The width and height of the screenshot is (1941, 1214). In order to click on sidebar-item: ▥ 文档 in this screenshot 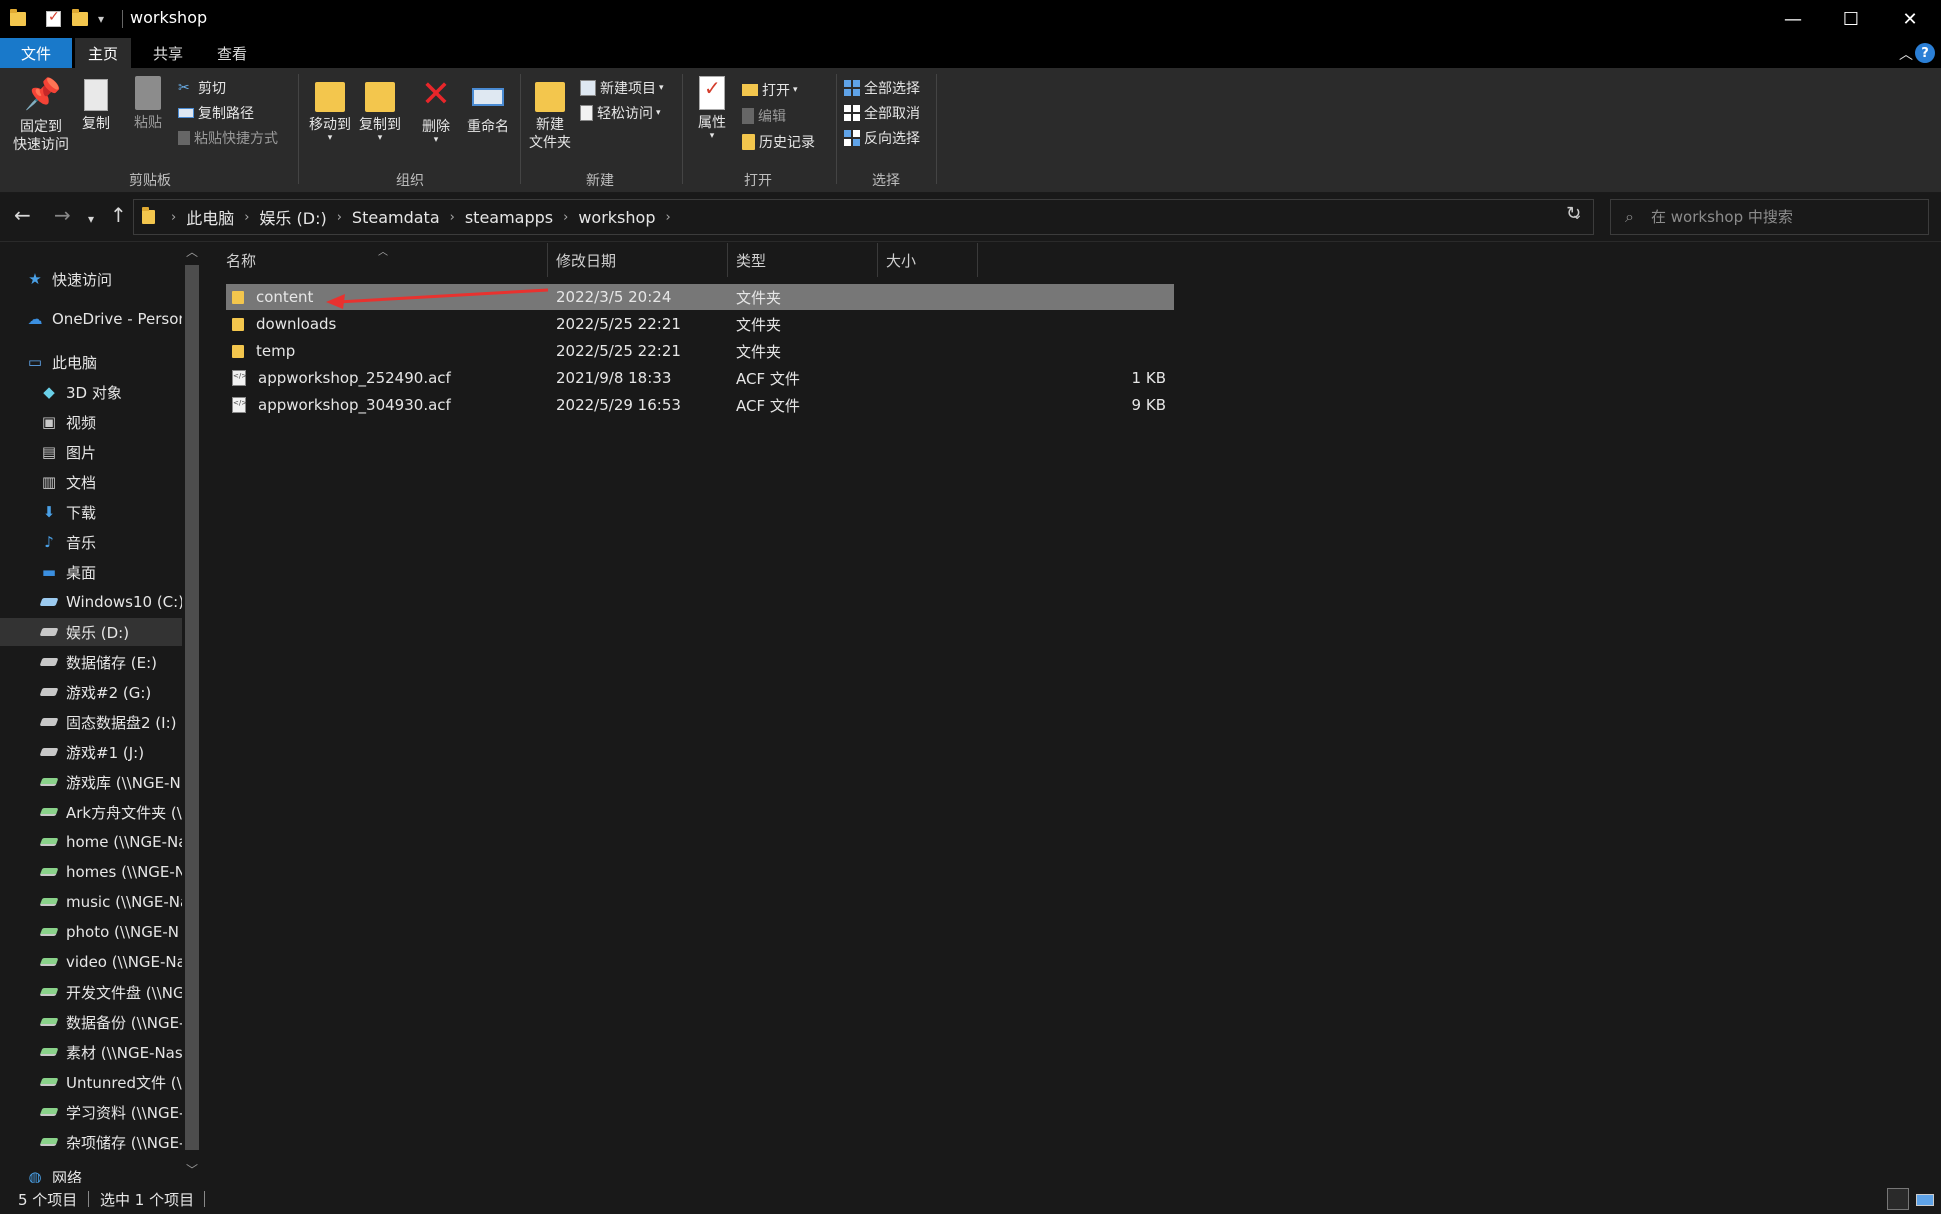, I will do `click(91, 482)`.